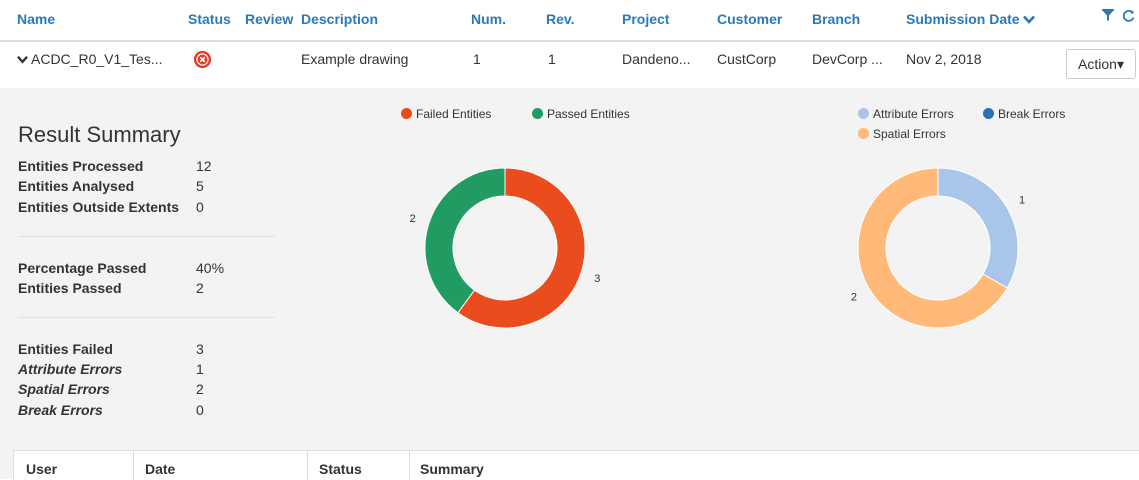 This screenshot has height=480, width=1139. What do you see at coordinates (747, 59) in the screenshot?
I see `row-customer: CustCorp` at bounding box center [747, 59].